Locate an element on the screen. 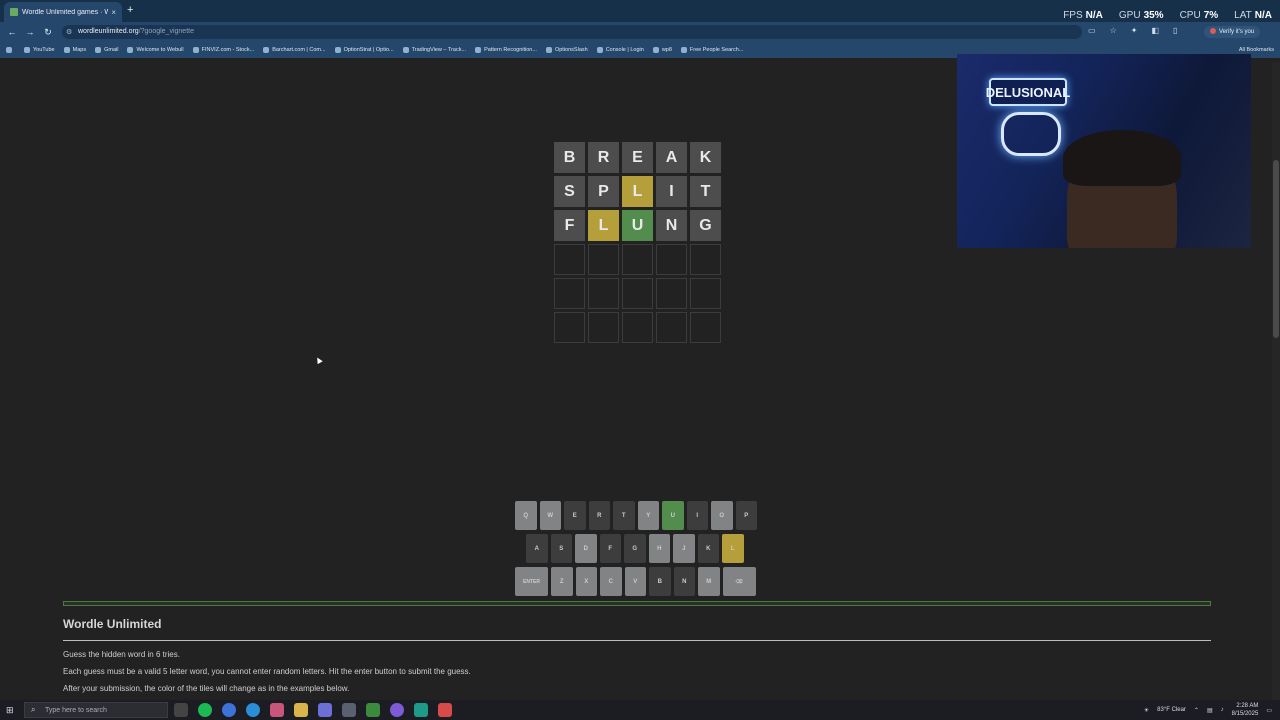  key-b: B is located at coordinates (660, 581).